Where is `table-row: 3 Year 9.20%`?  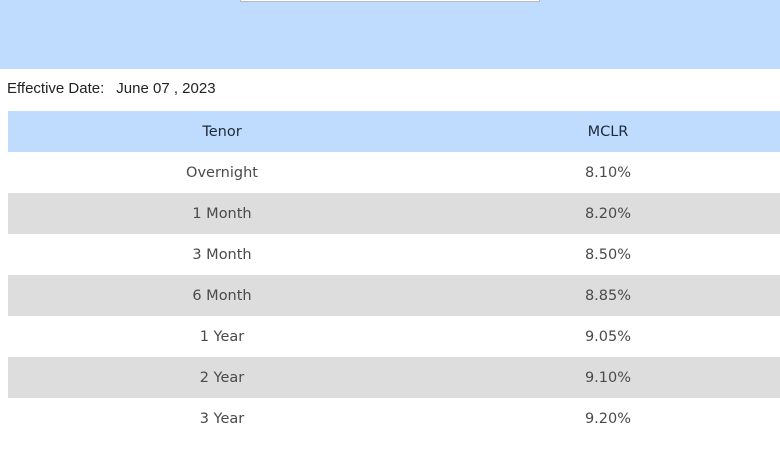
table-row: 3 Year 9.20% is located at coordinates (394, 418).